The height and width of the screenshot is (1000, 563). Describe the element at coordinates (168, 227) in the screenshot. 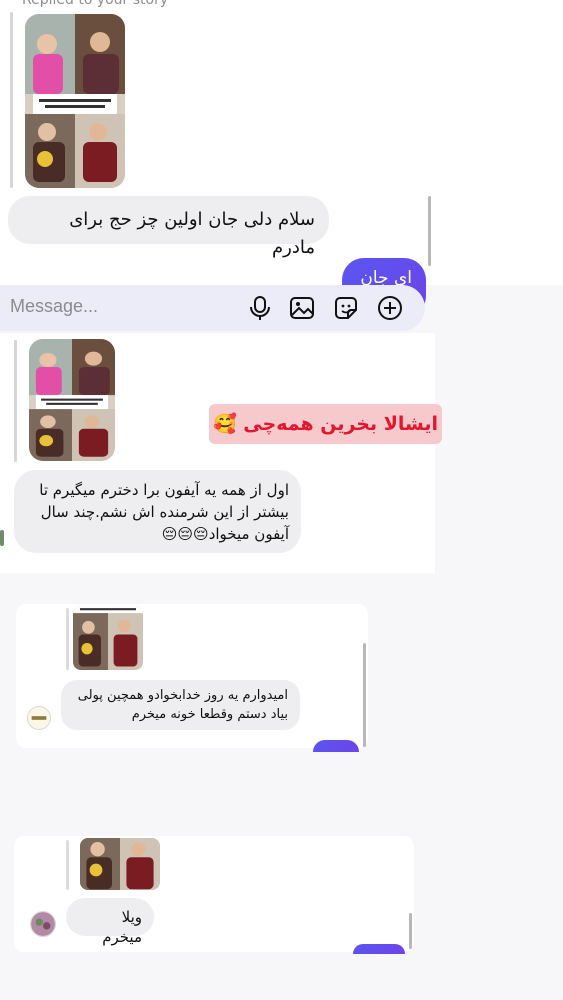

I see `message-incoming: سلام دلی جان اولین چز حج برای مادرم` at that location.